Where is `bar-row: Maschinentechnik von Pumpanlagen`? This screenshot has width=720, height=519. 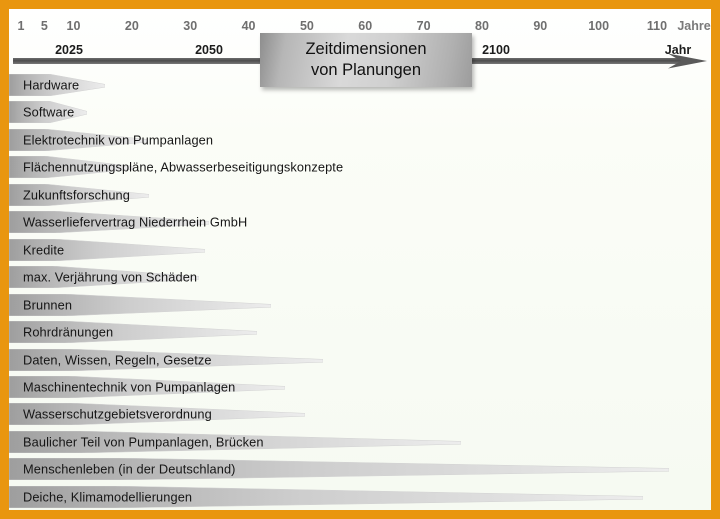 bar-row: Maschinentechnik von Pumpanlagen is located at coordinates (360, 386).